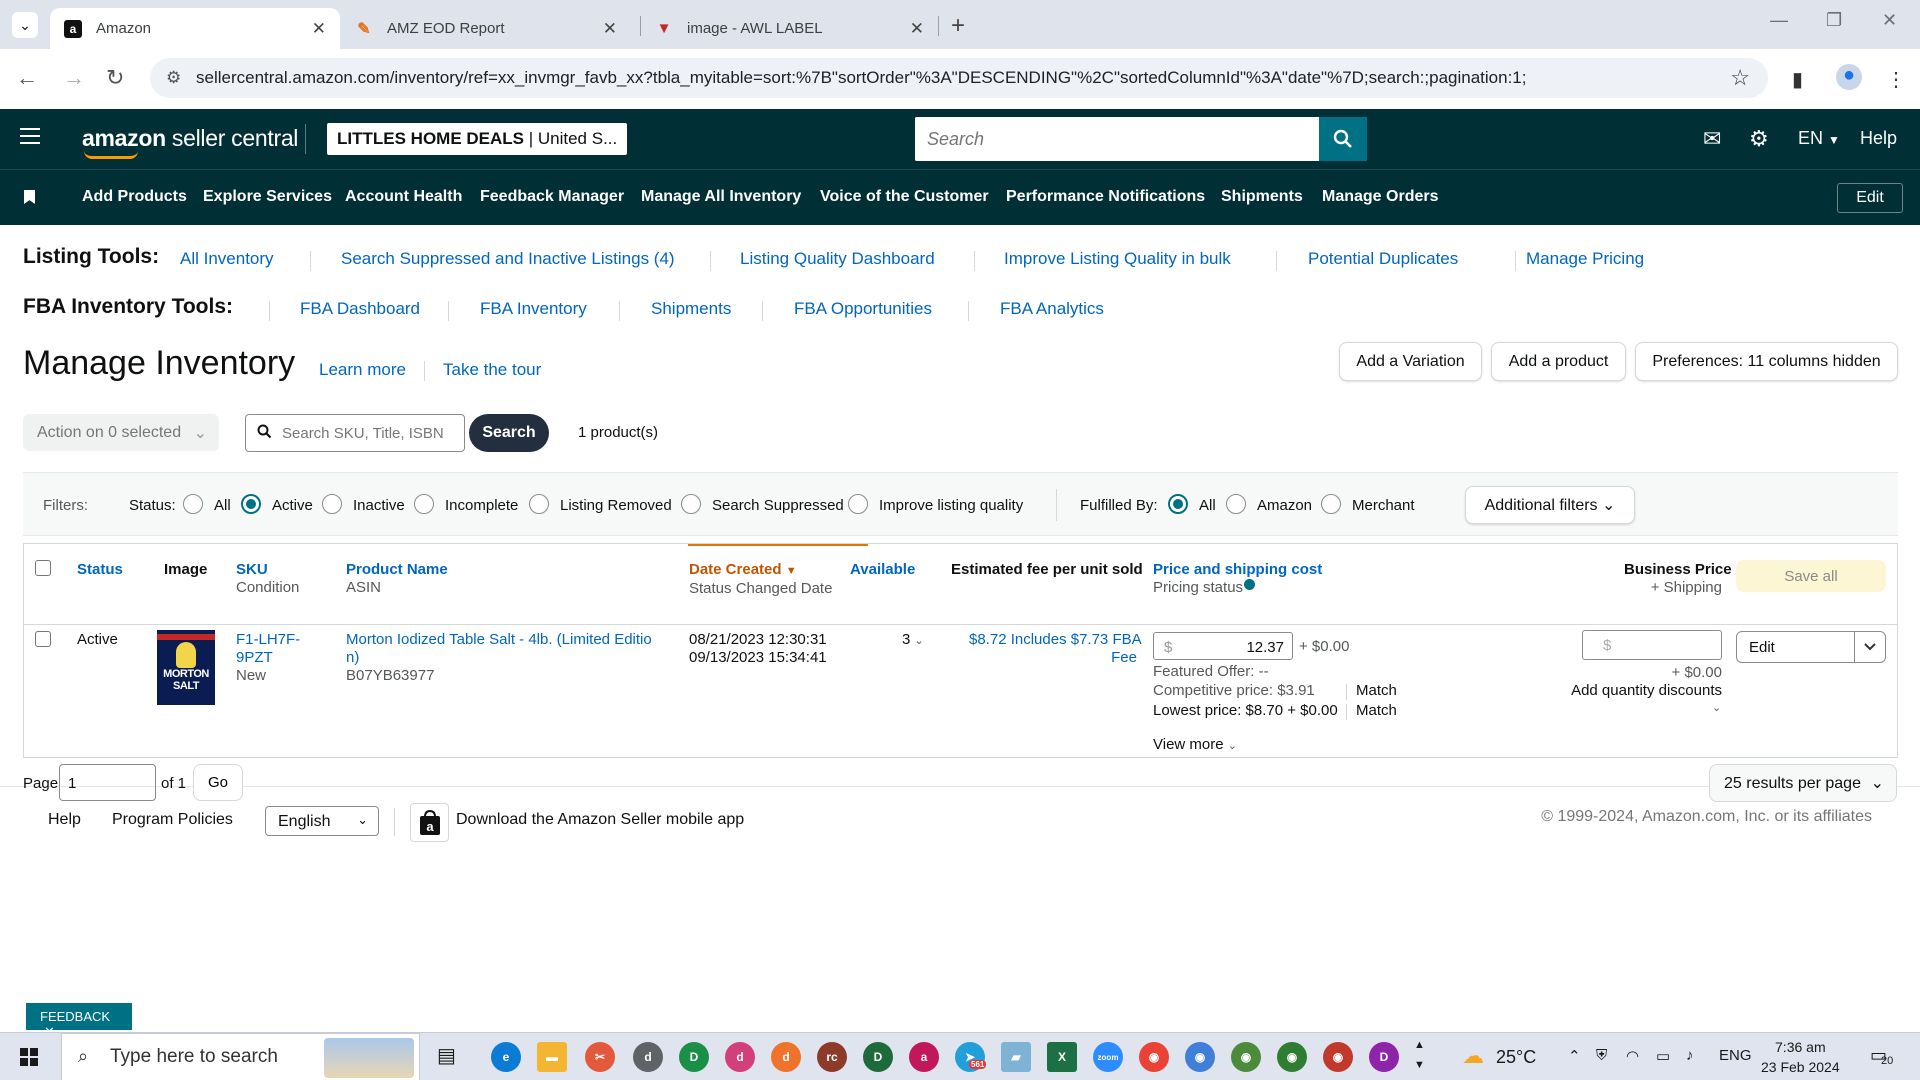  Describe the element at coordinates (362, 370) in the screenshot. I see `learn-more-link: Learn more` at that location.